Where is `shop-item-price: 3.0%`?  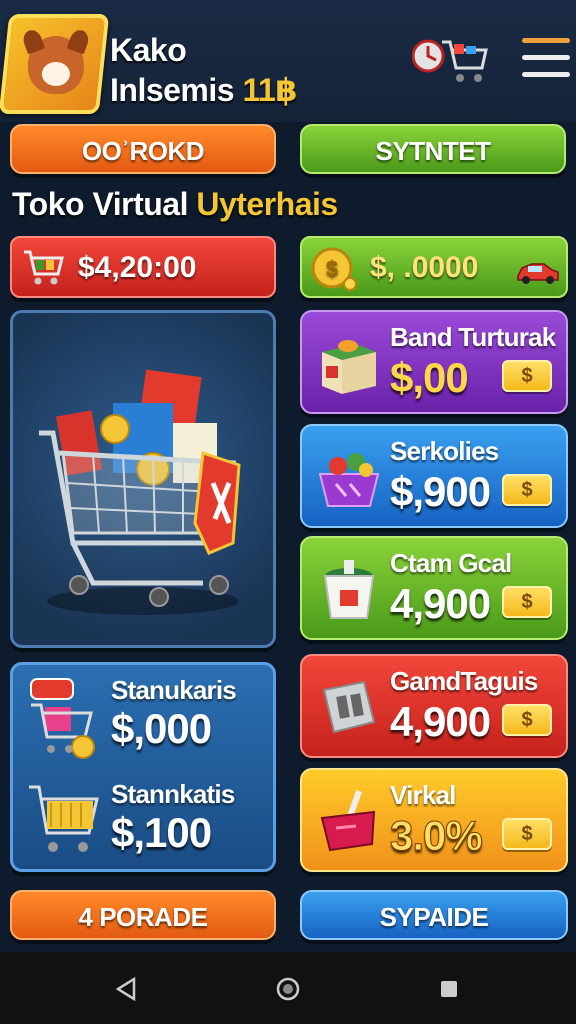 shop-item-price: 3.0% is located at coordinates (437, 836).